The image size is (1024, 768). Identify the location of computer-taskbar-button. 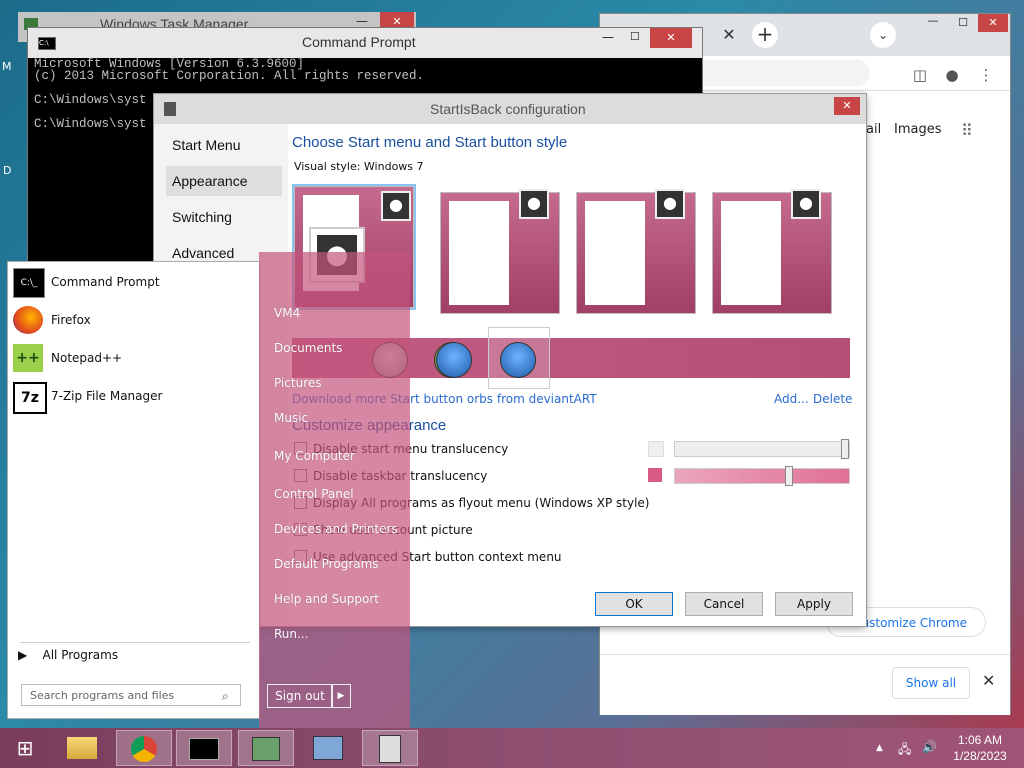
(328, 748).